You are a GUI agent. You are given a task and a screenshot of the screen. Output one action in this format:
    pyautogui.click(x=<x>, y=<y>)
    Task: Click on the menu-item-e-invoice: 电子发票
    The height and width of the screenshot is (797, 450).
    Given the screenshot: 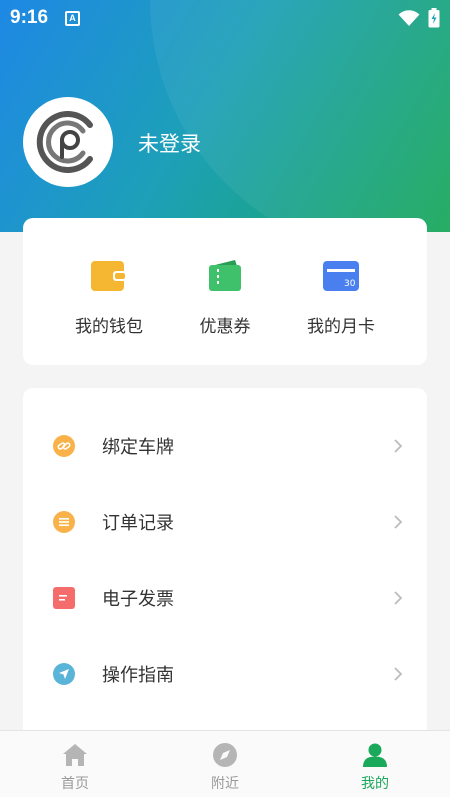 What is the action you would take?
    pyautogui.click(x=225, y=598)
    